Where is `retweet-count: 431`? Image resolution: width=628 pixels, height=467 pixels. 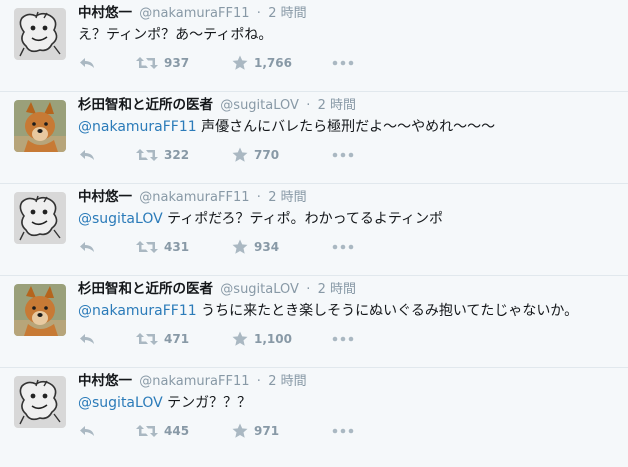 retweet-count: 431 is located at coordinates (177, 247).